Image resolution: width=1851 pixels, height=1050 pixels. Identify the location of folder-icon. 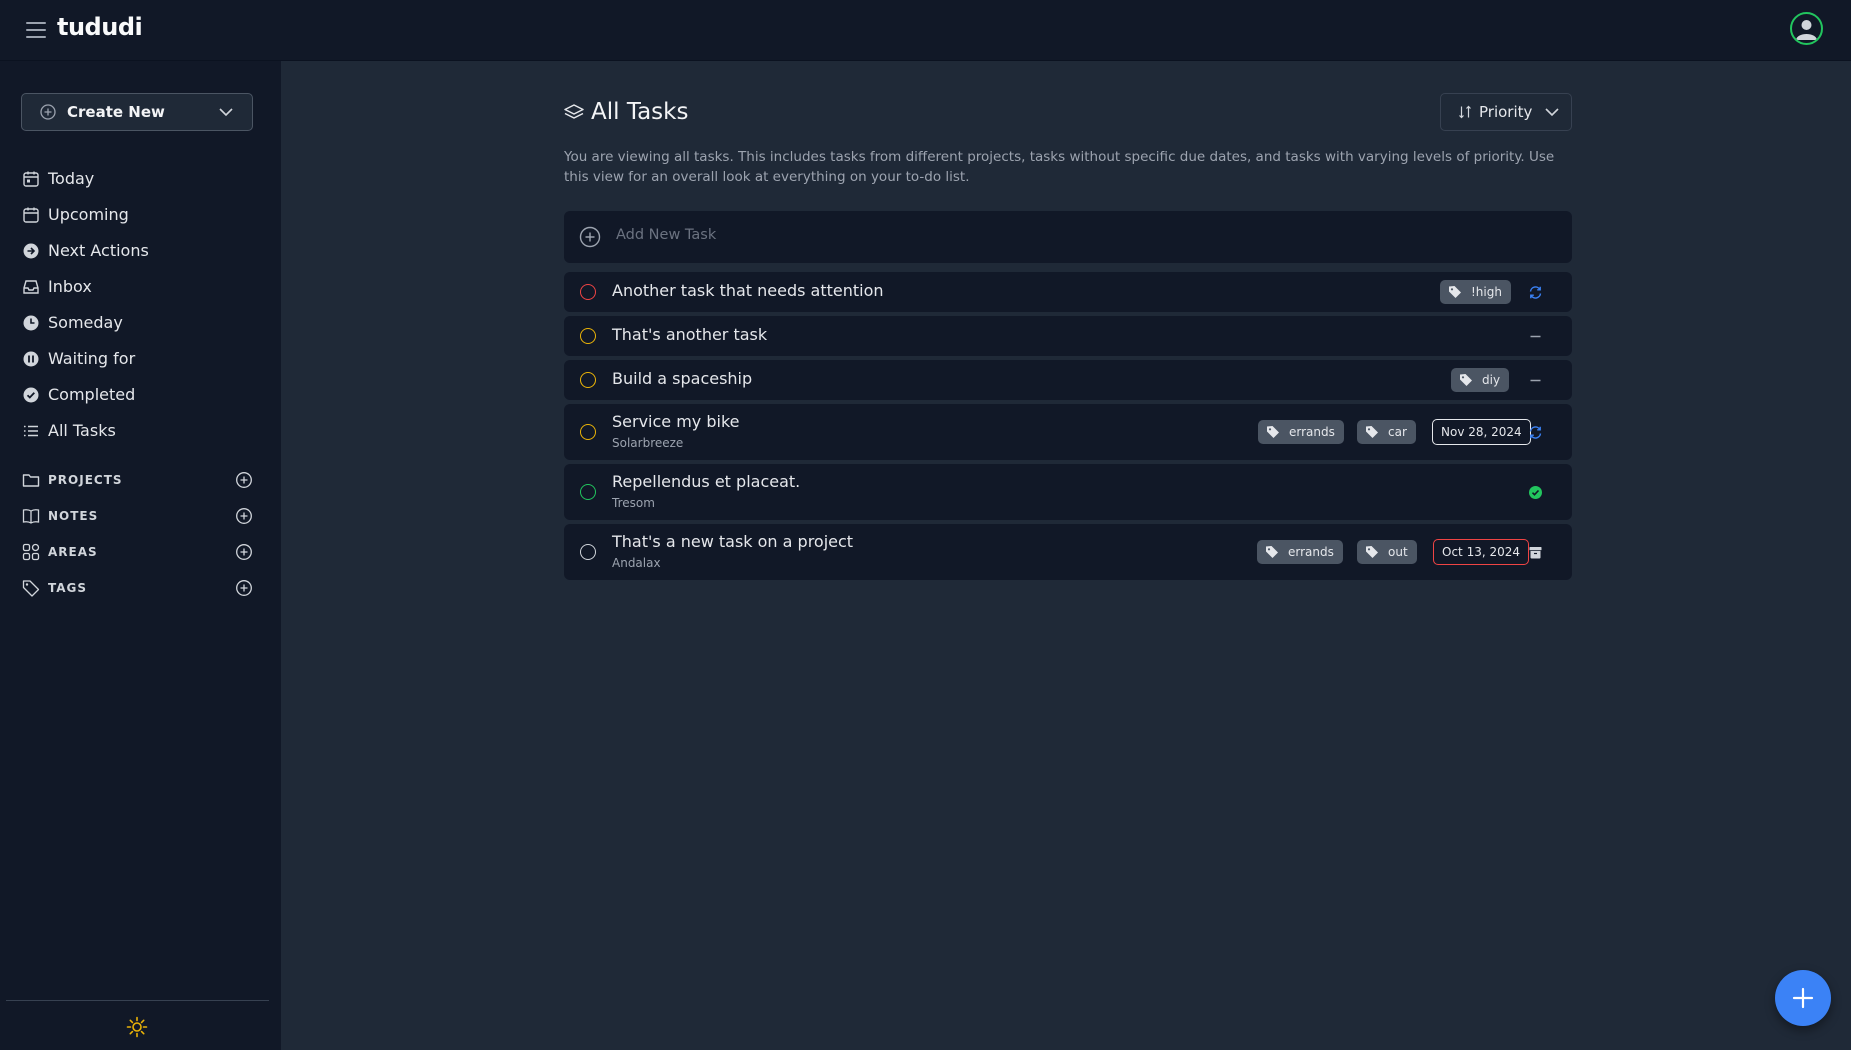
(31, 480).